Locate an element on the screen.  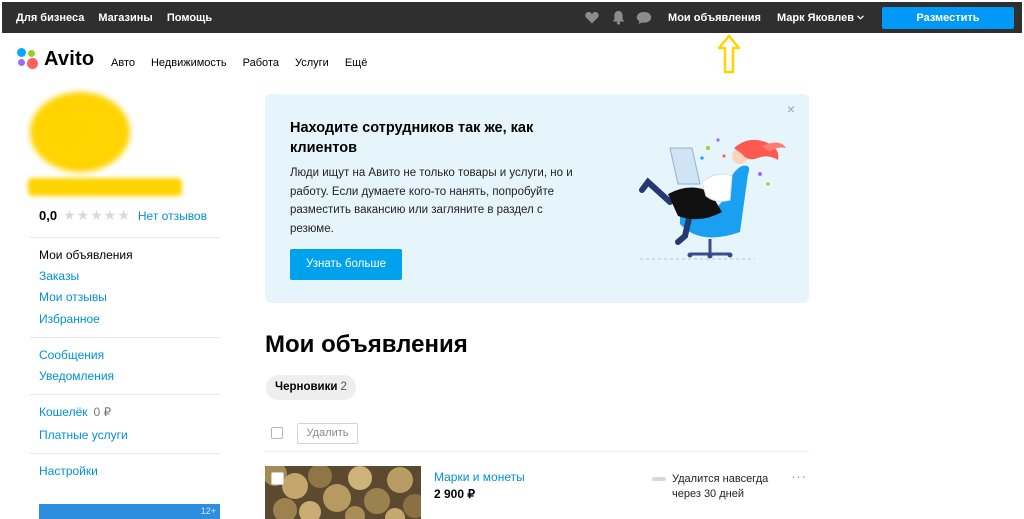
link-help: Помощь is located at coordinates (189, 18).